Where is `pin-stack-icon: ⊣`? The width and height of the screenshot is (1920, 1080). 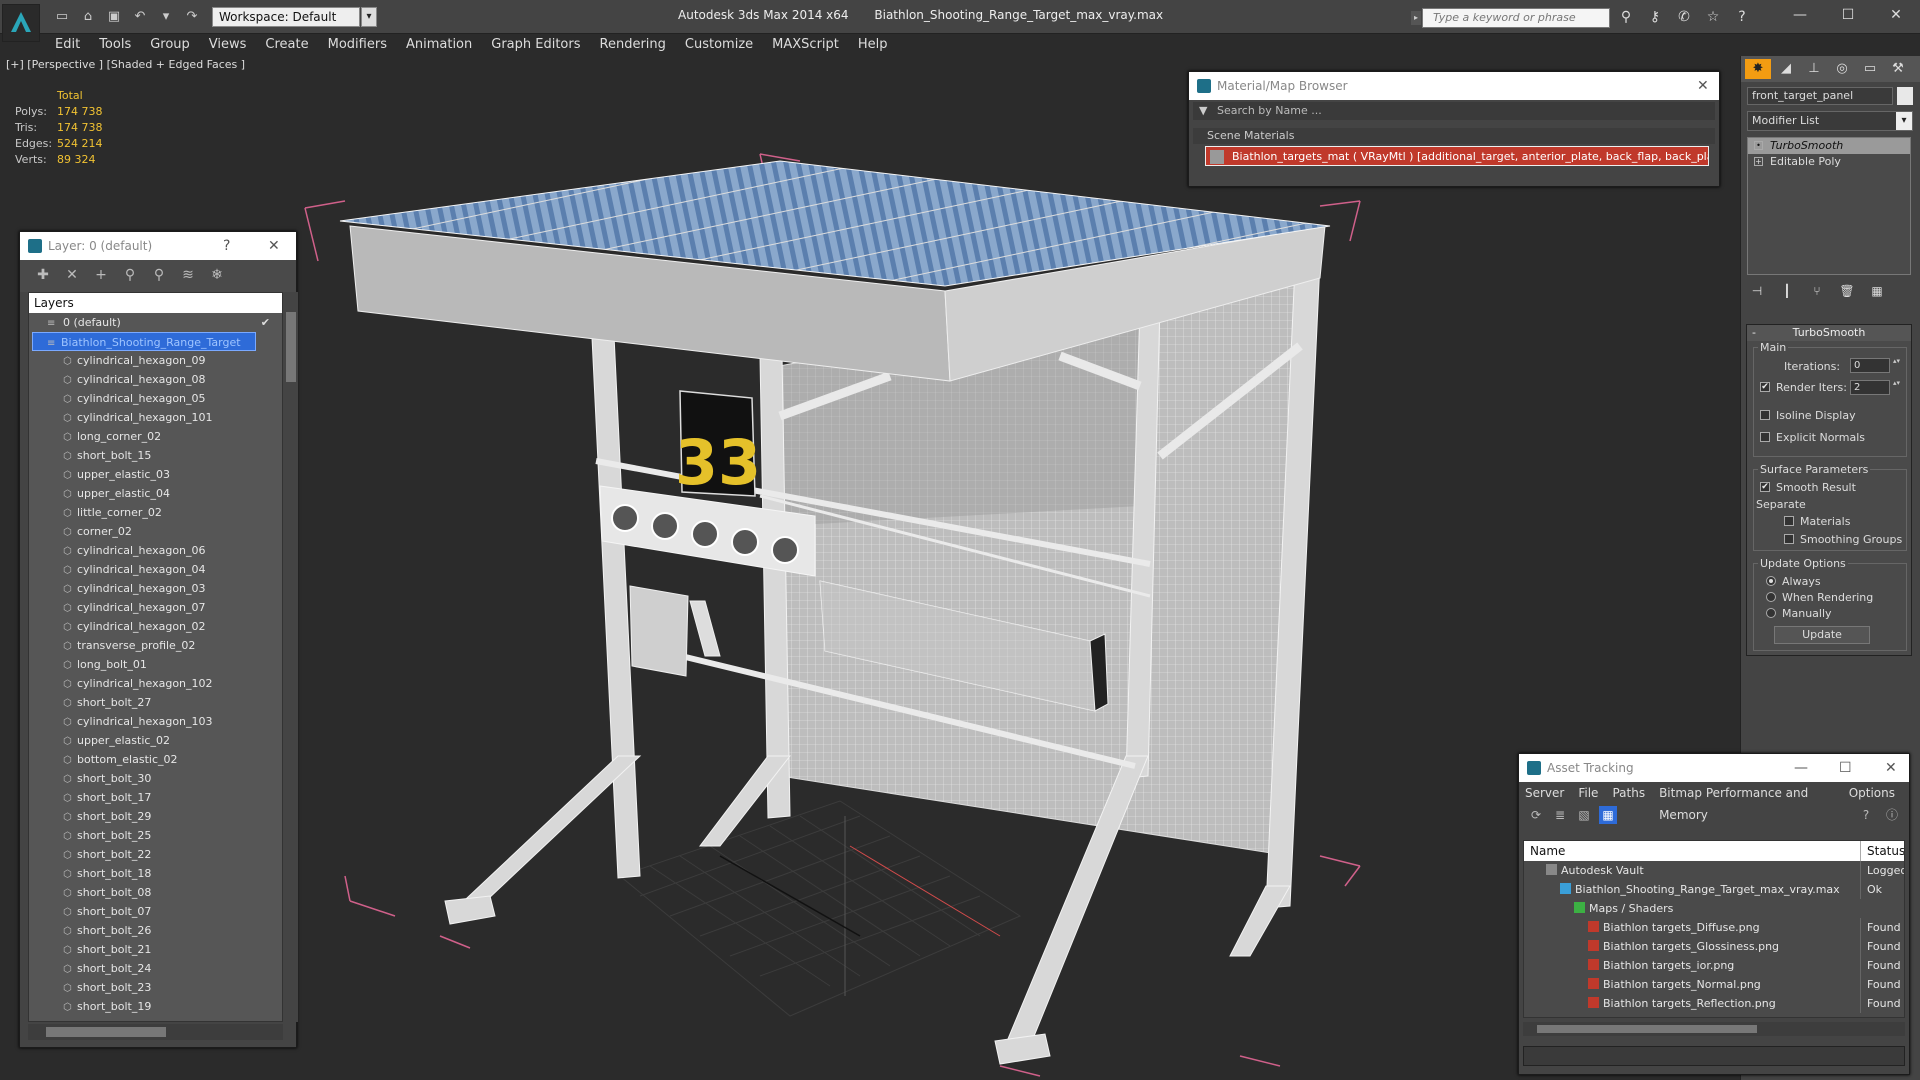
pin-stack-icon: ⊣ is located at coordinates (1757, 292).